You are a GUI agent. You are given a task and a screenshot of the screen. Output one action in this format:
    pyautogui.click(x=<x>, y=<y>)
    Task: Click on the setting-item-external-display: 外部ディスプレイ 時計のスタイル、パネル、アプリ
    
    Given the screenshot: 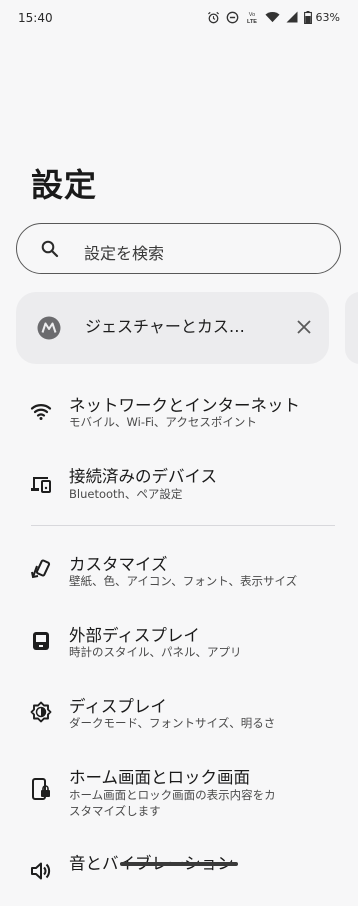 What is the action you would take?
    pyautogui.click(x=179, y=648)
    